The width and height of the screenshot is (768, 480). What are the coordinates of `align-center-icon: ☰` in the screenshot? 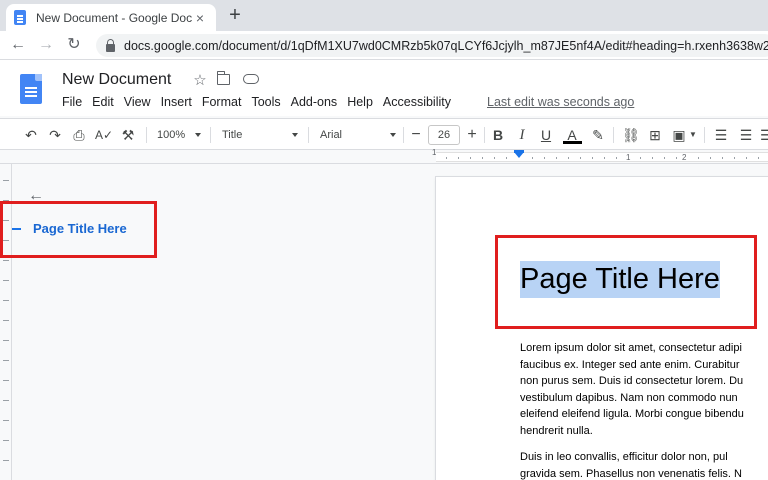 It's located at (746, 135).